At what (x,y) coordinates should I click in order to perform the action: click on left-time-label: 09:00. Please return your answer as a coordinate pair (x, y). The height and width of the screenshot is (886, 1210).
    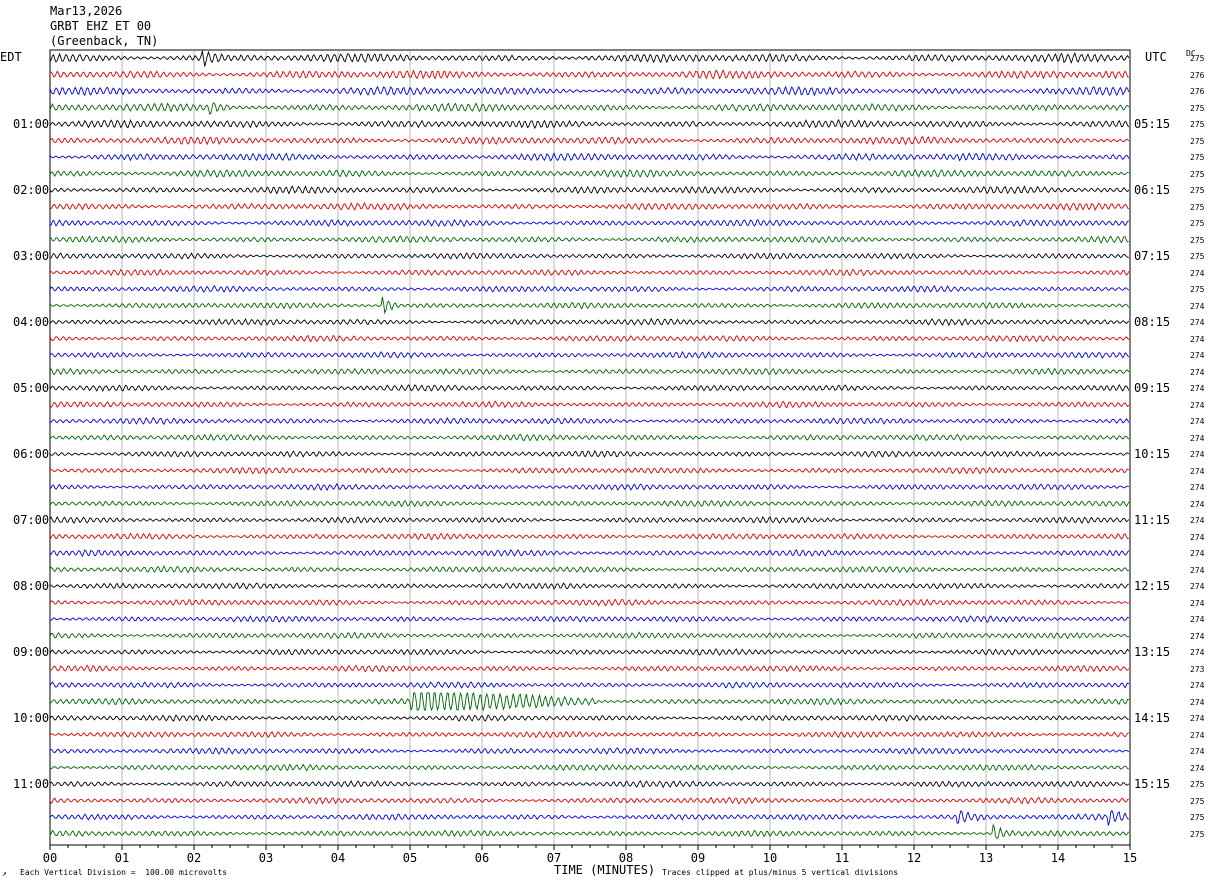
    Looking at the image, I should click on (31, 652).